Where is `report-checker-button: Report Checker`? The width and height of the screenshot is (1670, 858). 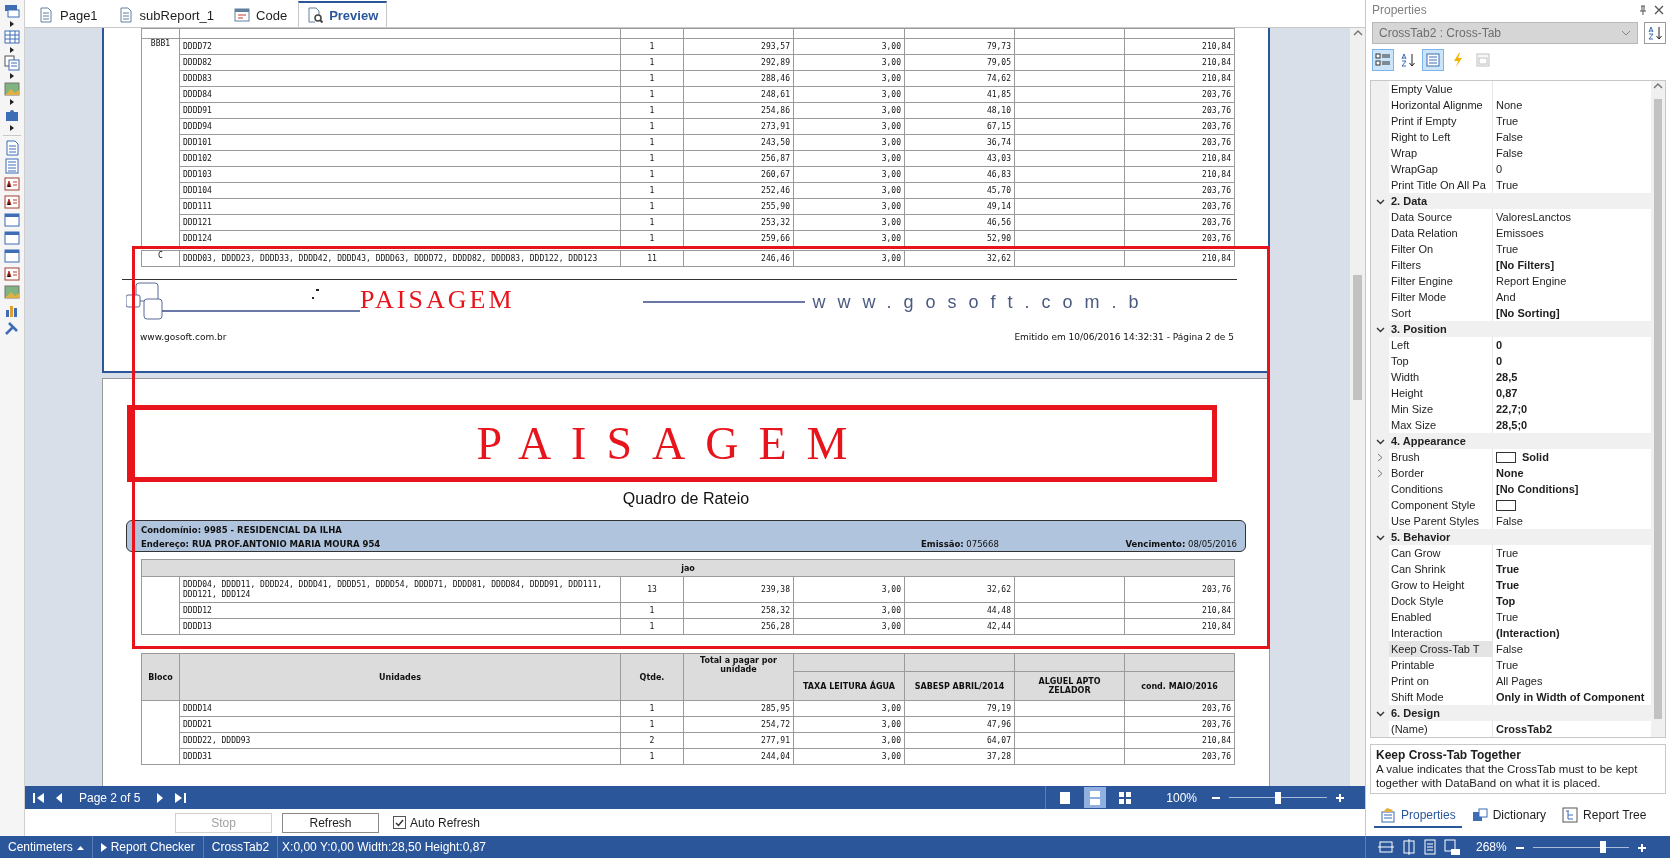
report-checker-button: Report Checker is located at coordinates (148, 847).